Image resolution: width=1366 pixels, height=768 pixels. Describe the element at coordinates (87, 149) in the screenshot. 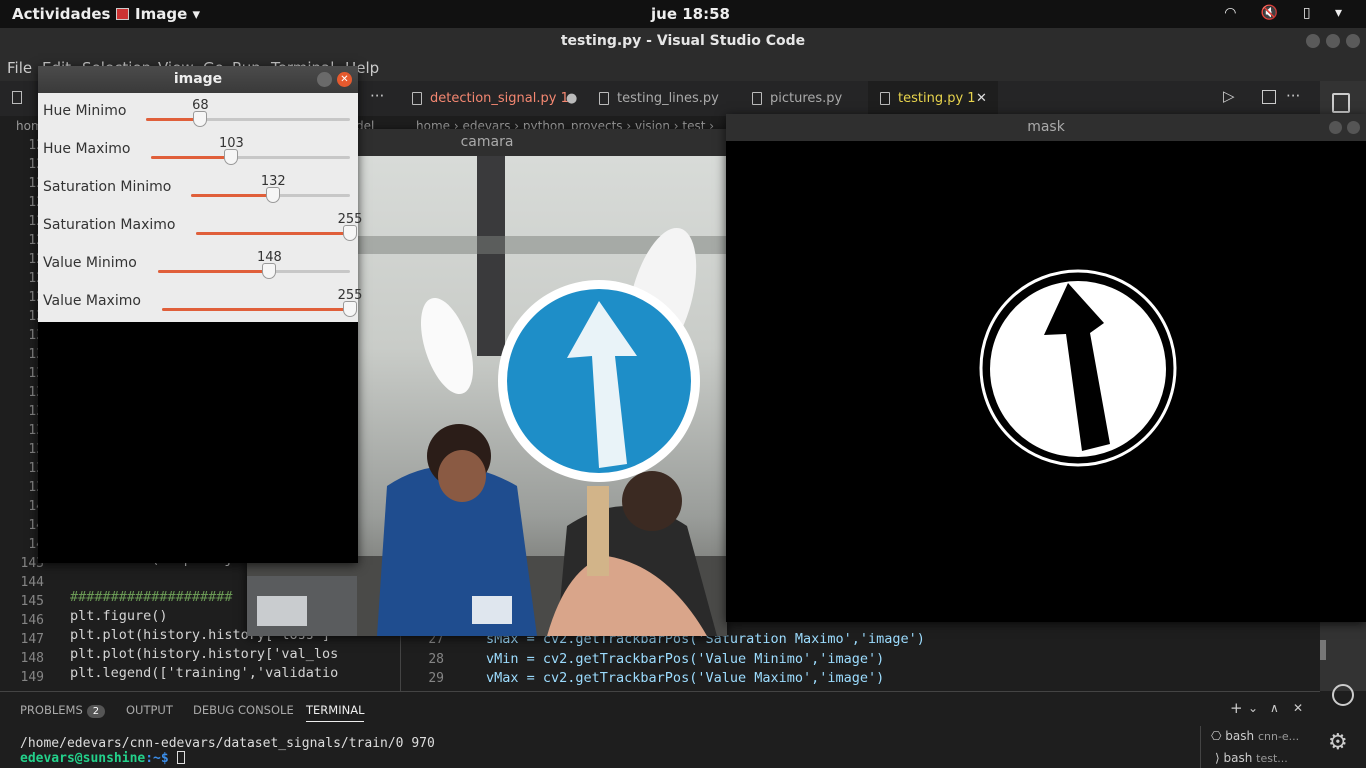

I see `trackbar-label: Hue Maximo` at that location.